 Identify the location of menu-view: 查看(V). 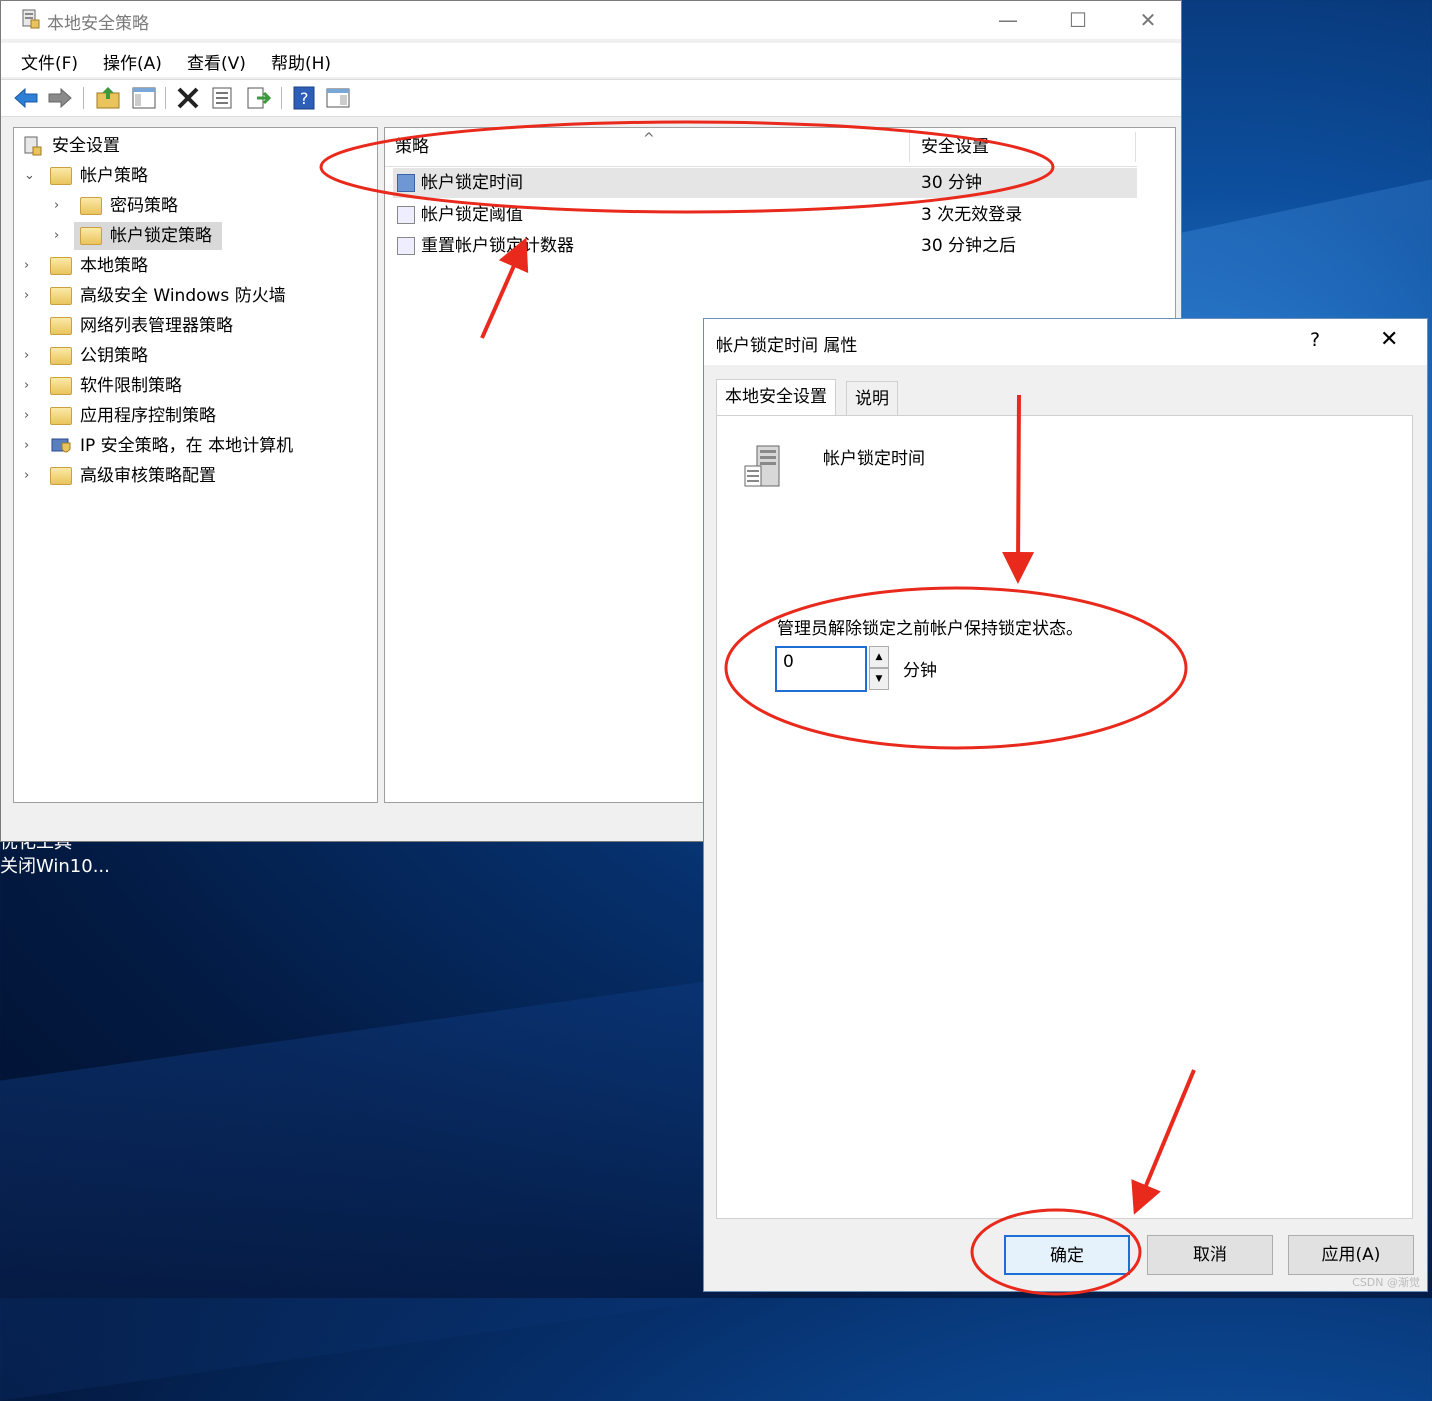
(216, 61).